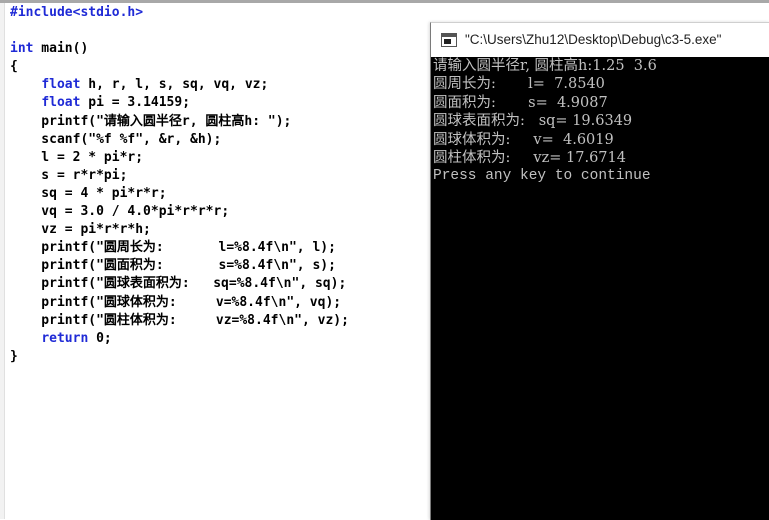 The width and height of the screenshot is (769, 520). I want to click on code-text: printf("圆周长为: l=%8.4f\n", l);, so click(173, 248).